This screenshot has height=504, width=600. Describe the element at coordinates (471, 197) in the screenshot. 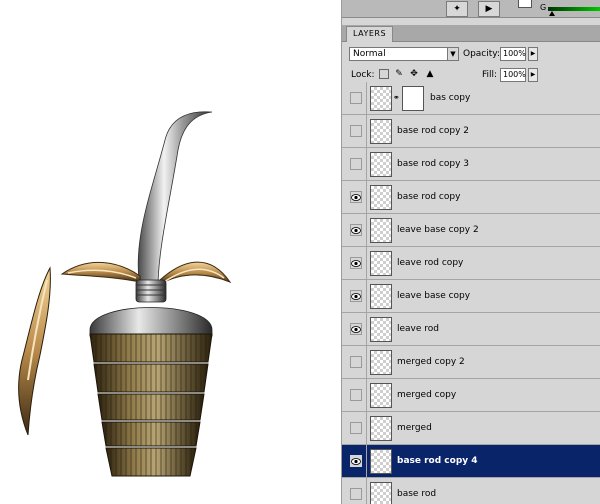

I see `layer-row: base rod copy` at that location.